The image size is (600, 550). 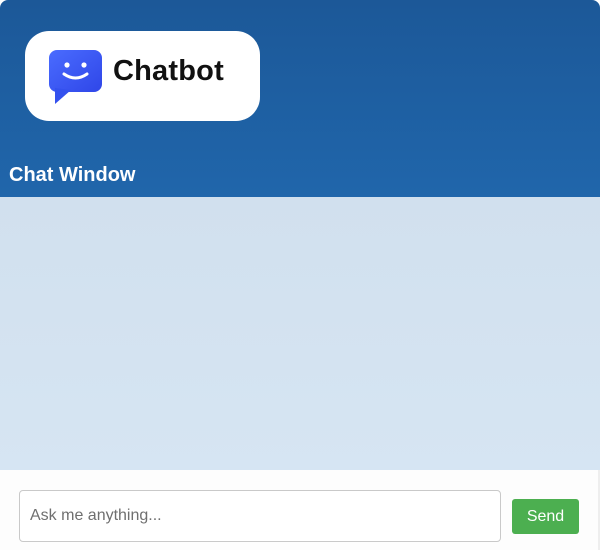 I want to click on chat-bubble-smiley-icon, so click(x=75, y=77).